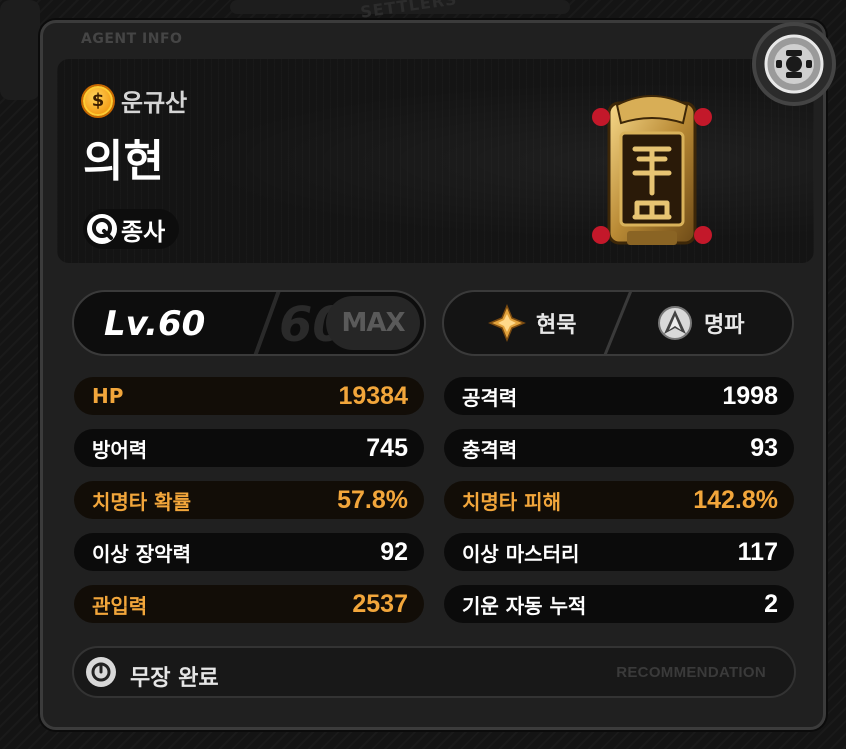 Image resolution: width=846 pixels, height=749 pixels. What do you see at coordinates (249, 448) in the screenshot?
I see `stat-row-defense: 방어력 745` at bounding box center [249, 448].